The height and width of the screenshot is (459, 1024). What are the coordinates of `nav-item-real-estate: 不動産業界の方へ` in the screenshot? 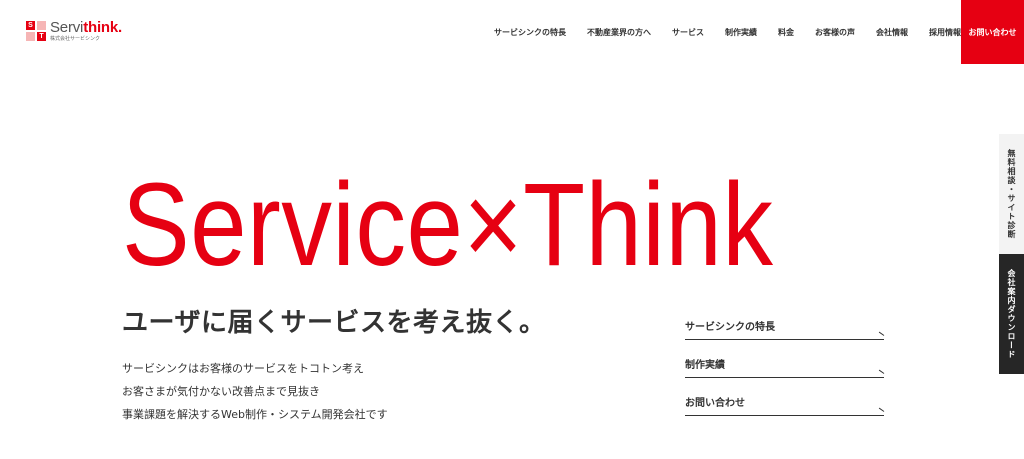 It's located at (619, 32).